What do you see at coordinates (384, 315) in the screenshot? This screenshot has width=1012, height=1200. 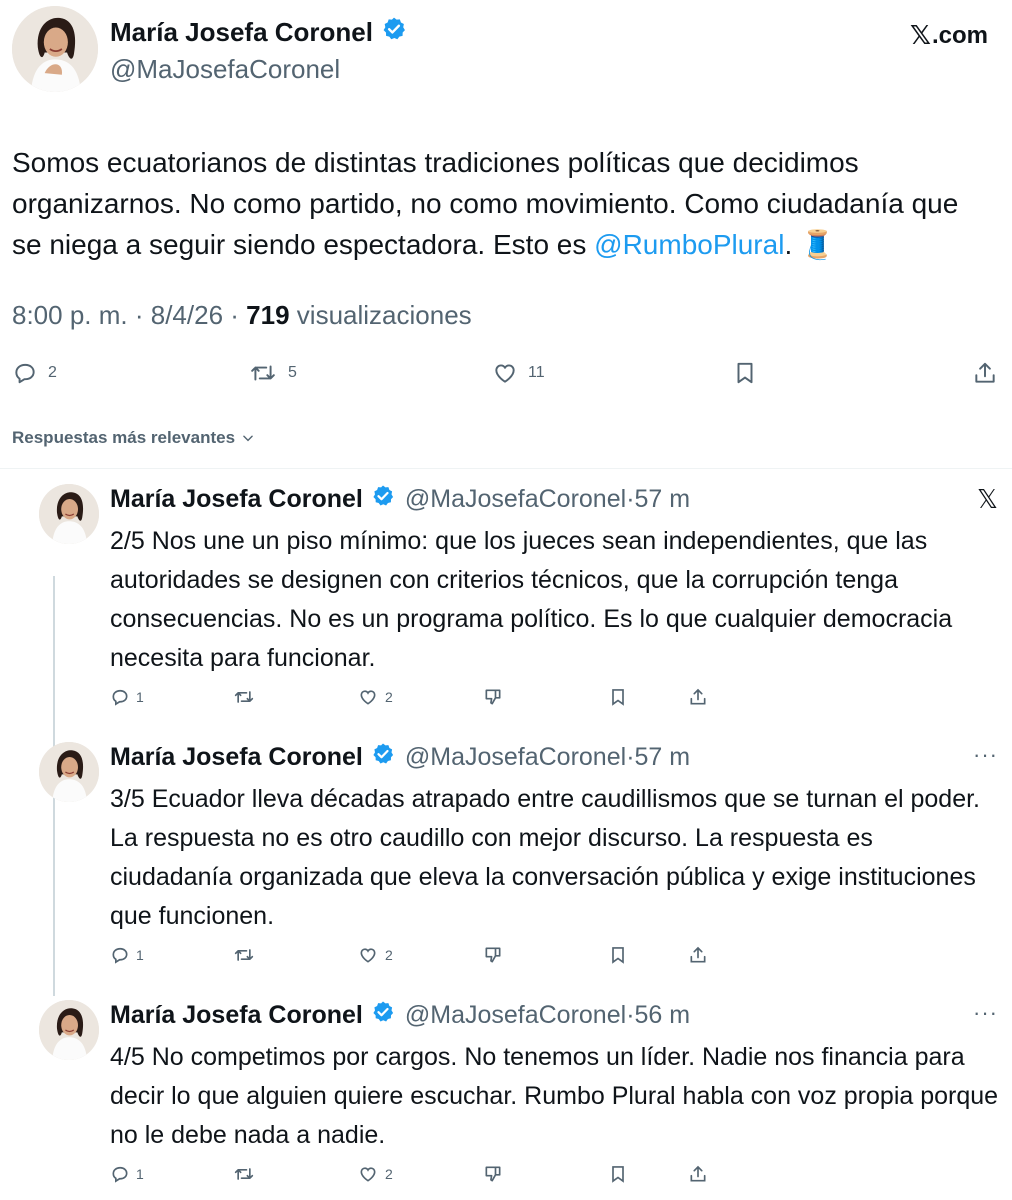 I see `views-label: visualizaciones` at bounding box center [384, 315].